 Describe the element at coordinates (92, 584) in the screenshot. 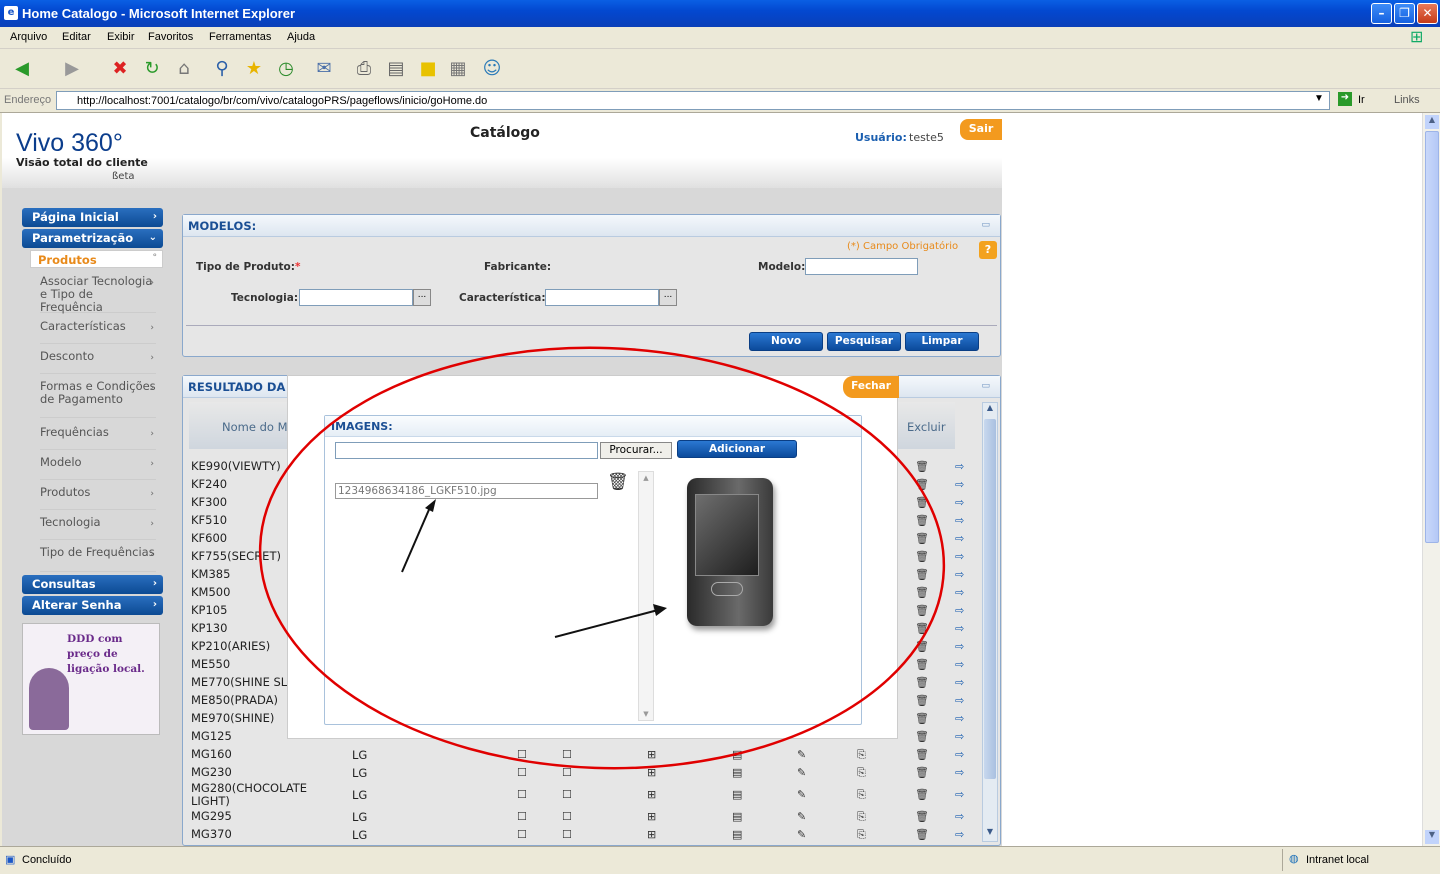

I see `nav-consultas: Consultas ›` at that location.